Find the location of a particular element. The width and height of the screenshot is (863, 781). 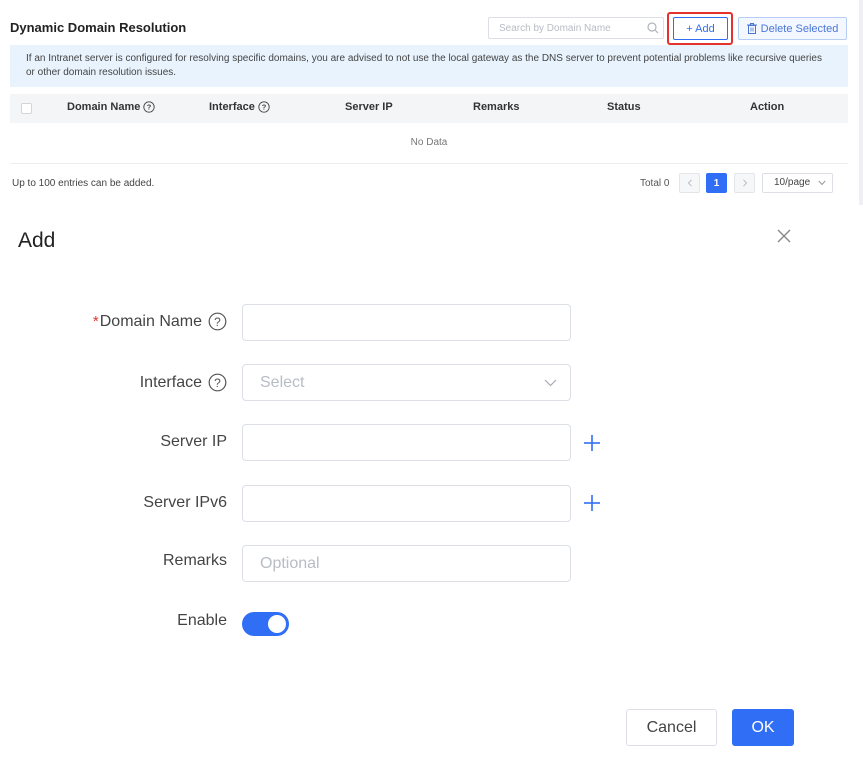

server-ipv6-label: Server IPv6 is located at coordinates (185, 503).